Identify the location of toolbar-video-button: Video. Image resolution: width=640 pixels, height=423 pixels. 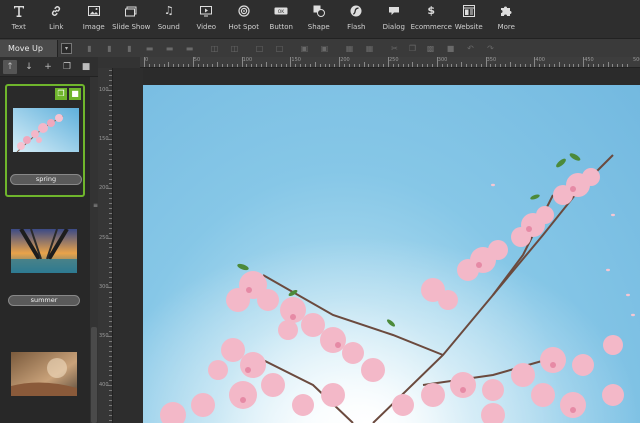
(207, 19).